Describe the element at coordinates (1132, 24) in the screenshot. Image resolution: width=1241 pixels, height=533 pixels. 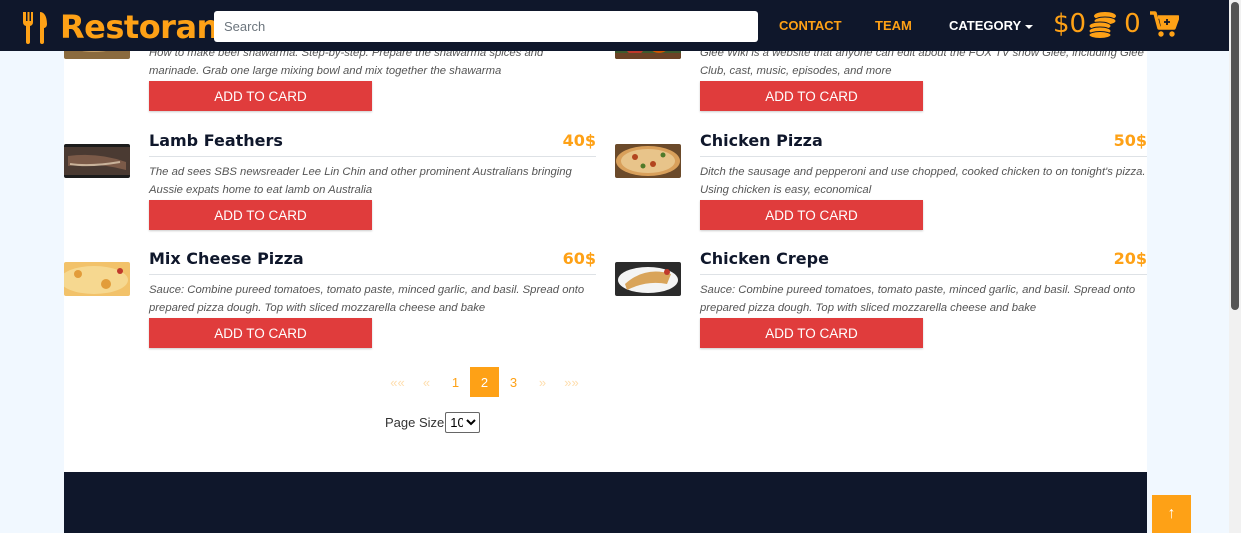
I see `cart-count: 0` at that location.